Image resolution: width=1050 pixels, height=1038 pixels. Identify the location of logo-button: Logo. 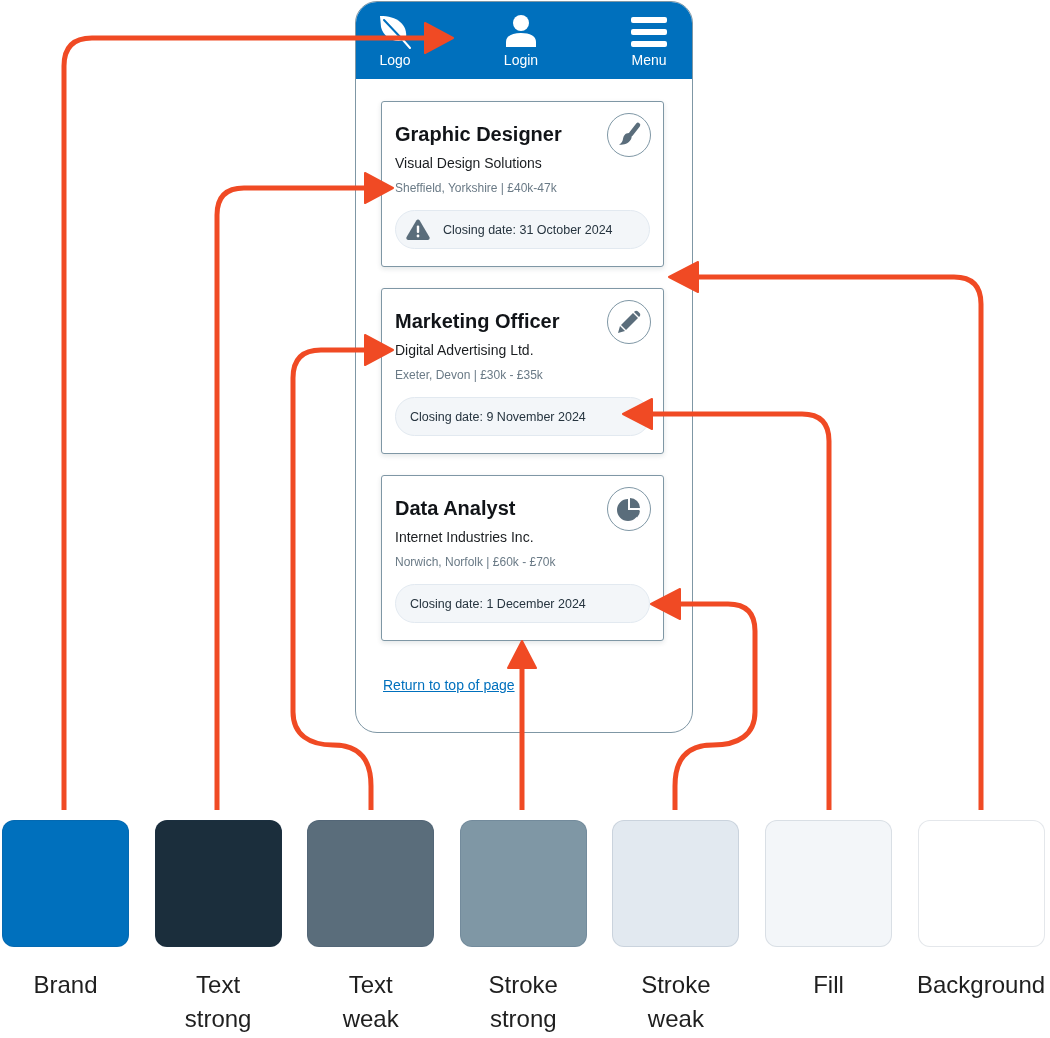
(395, 35).